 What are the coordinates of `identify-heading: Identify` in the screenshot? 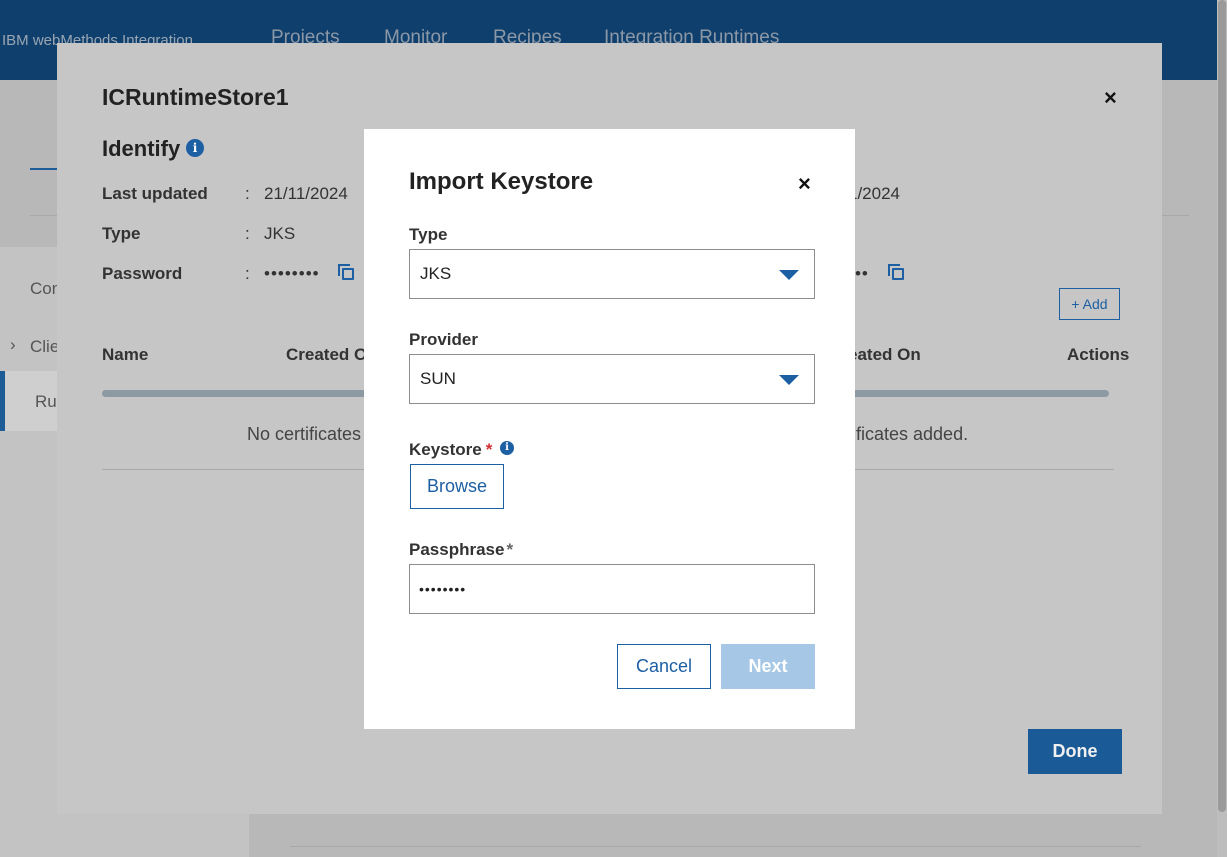 It's located at (141, 148).